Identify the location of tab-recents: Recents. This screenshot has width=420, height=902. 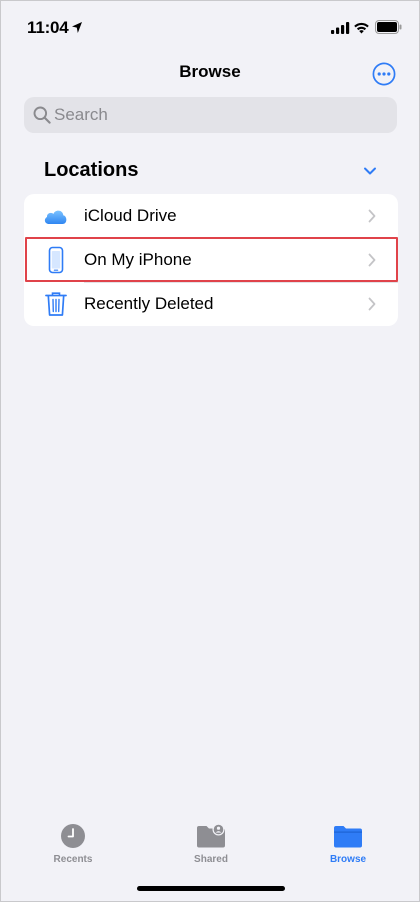
(73, 844).